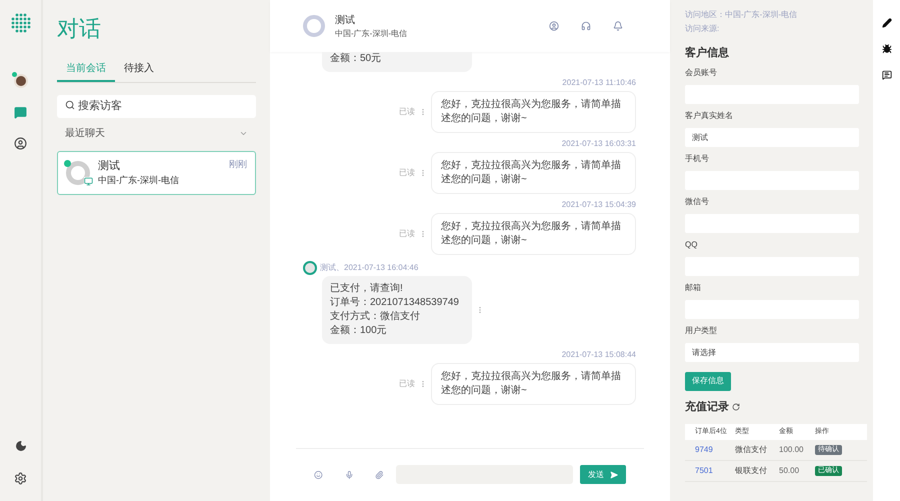 The width and height of the screenshot is (900, 501). What do you see at coordinates (20, 478) in the screenshot?
I see `settings-icon` at bounding box center [20, 478].